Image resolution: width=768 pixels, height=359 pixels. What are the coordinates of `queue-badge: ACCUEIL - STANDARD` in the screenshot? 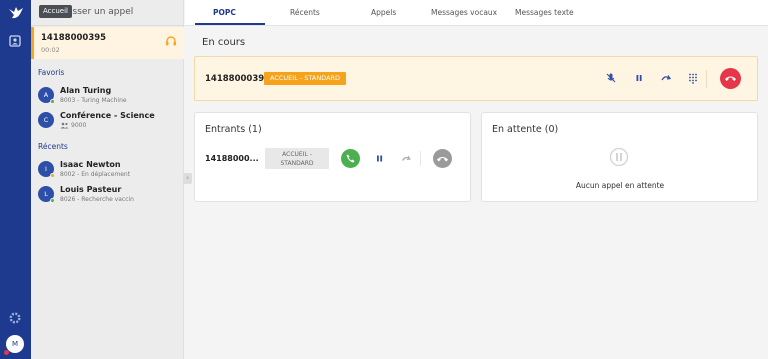 It's located at (305, 78).